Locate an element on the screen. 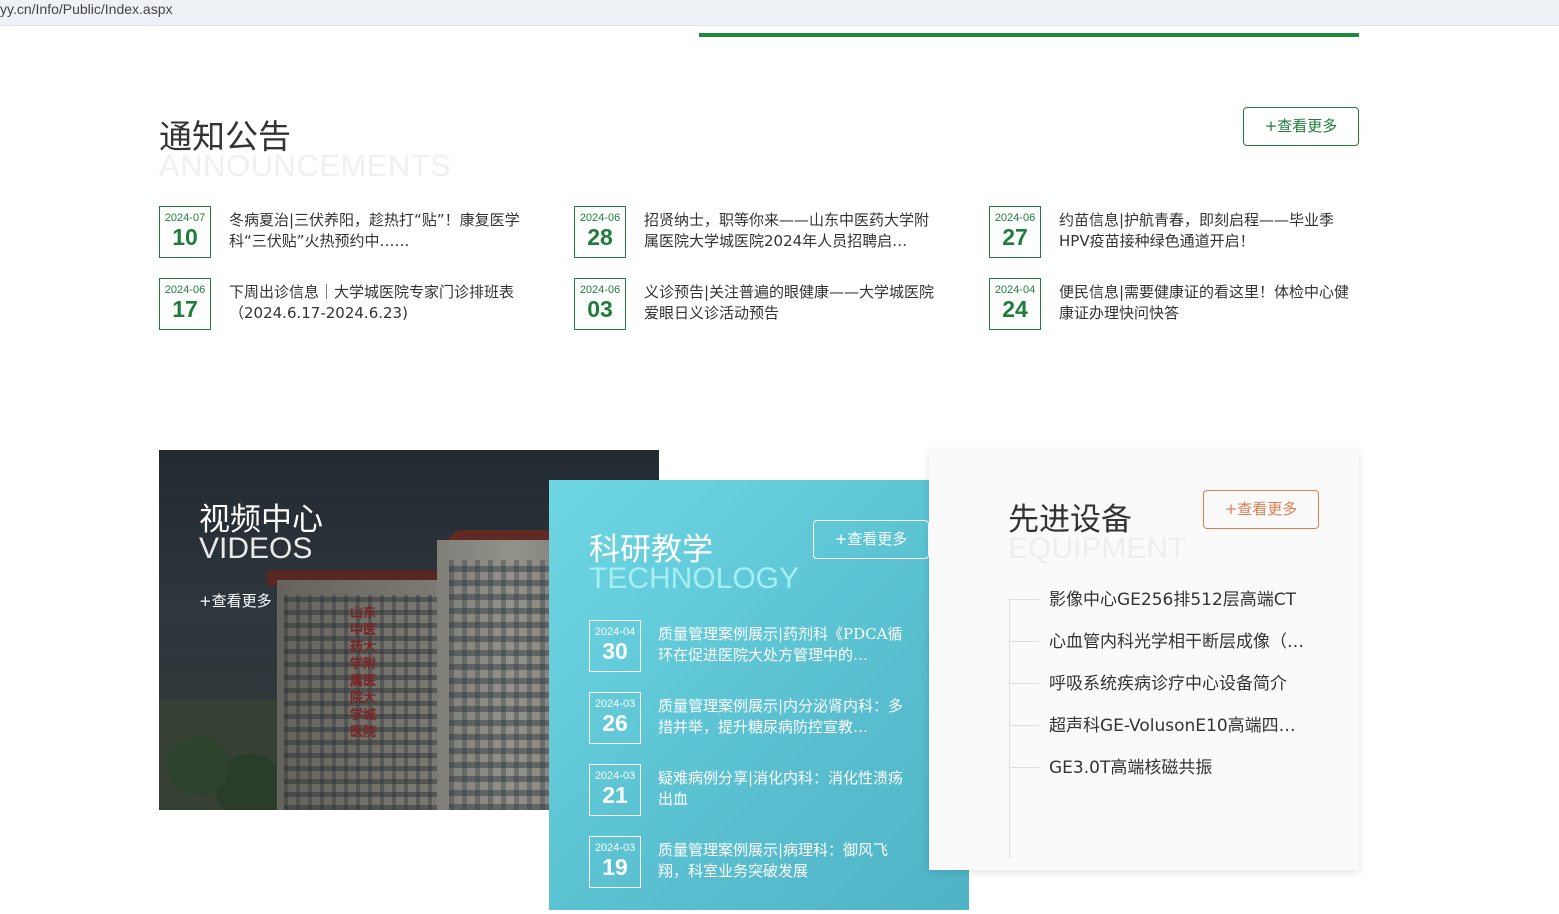 Image resolution: width=1559 pixels, height=914 pixels. equipment-item: GE3.0T高端核磁共振 is located at coordinates (1174, 768).